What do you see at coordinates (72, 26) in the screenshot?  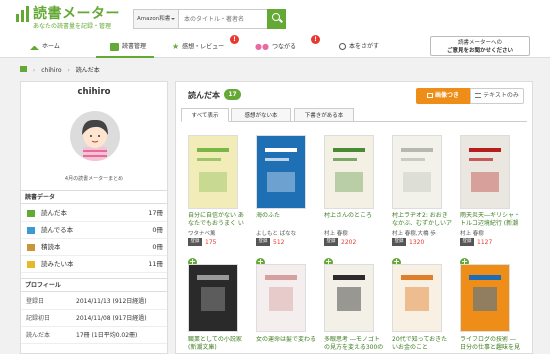 I see `site-tagline: あなたの読書量を記録・管理` at bounding box center [72, 26].